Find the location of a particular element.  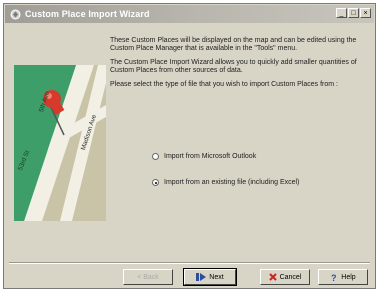

cancel-button: Cancel is located at coordinates (285, 277).